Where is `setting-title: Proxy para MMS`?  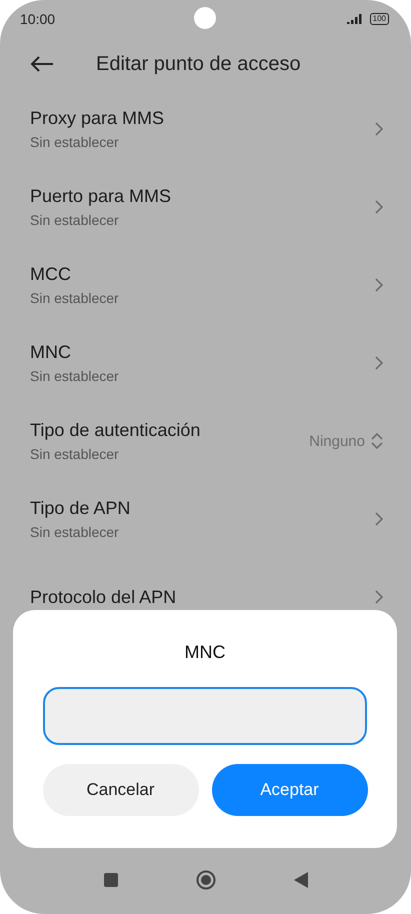
setting-title: Proxy para MMS is located at coordinates (202, 118).